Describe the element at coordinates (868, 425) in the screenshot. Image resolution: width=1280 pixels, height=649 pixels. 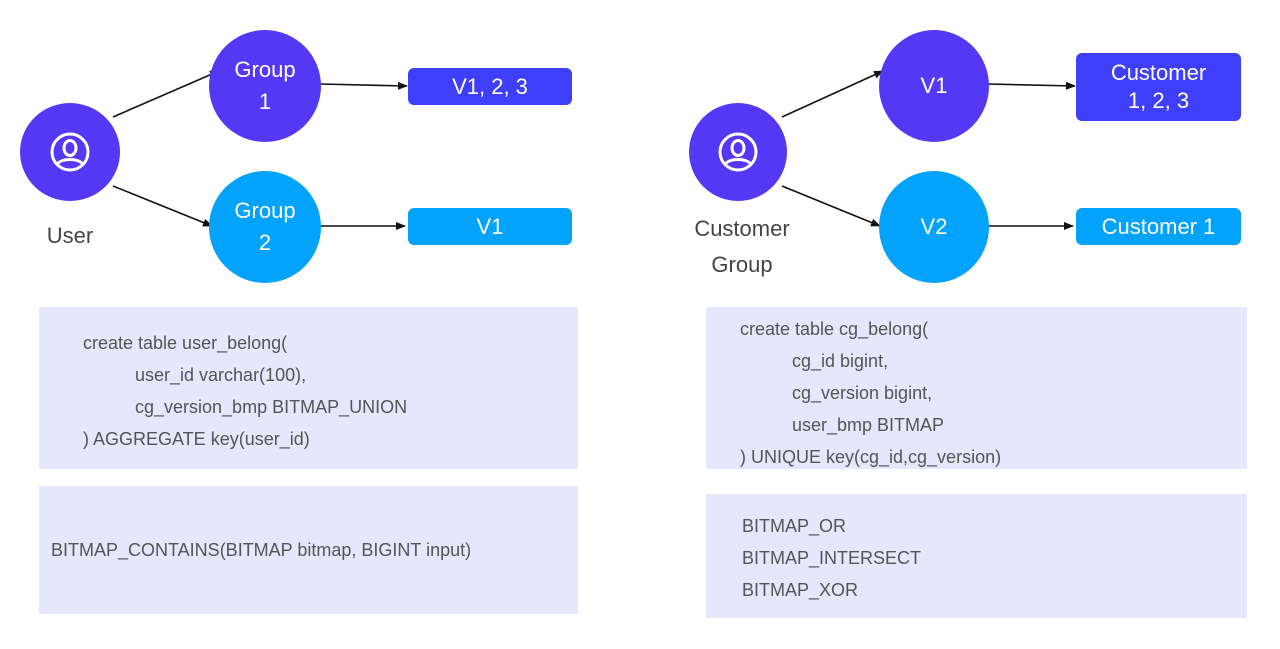
I see `schema-line: user_bmp BITMAP` at that location.